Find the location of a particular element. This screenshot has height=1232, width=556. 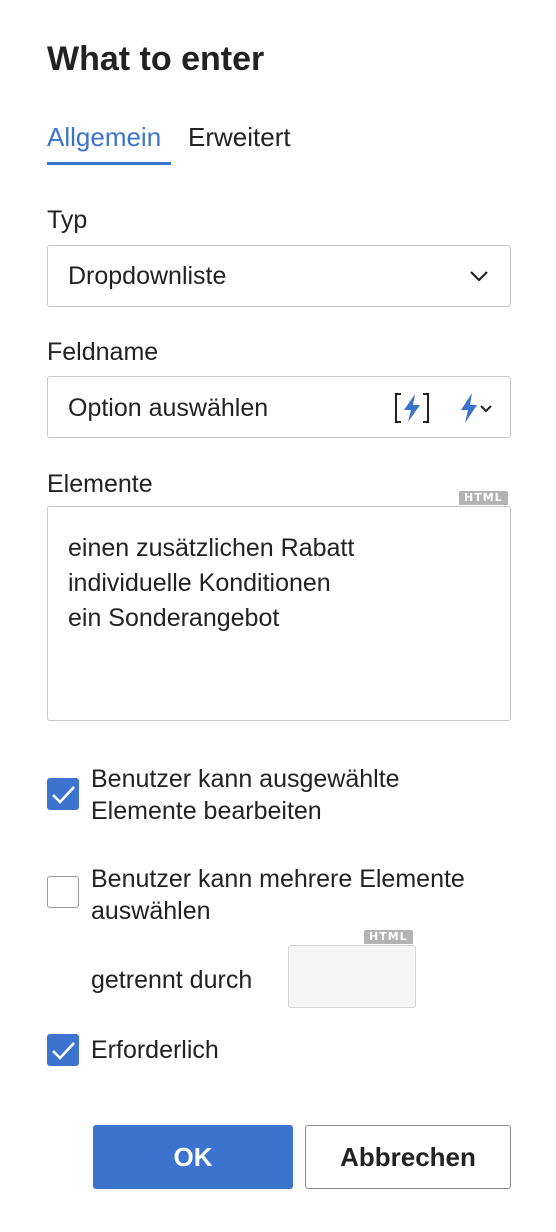

tab-erweitert: Erweitert is located at coordinates (239, 137).